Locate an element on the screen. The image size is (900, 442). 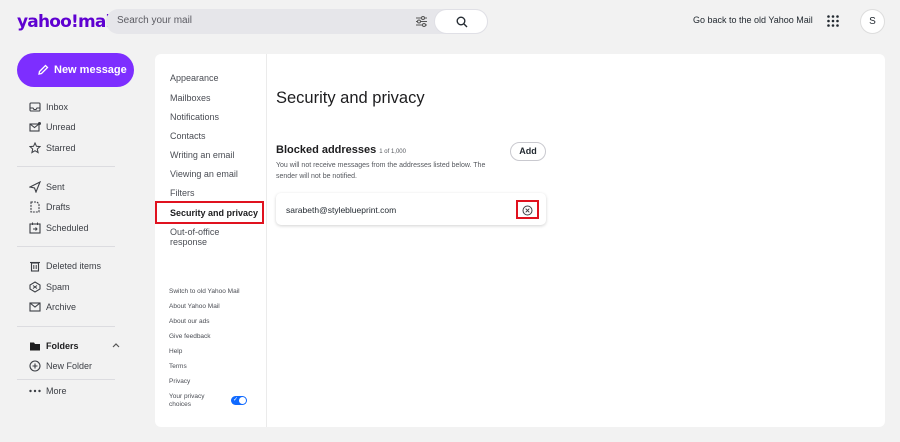
more-icon is located at coordinates (35, 391).